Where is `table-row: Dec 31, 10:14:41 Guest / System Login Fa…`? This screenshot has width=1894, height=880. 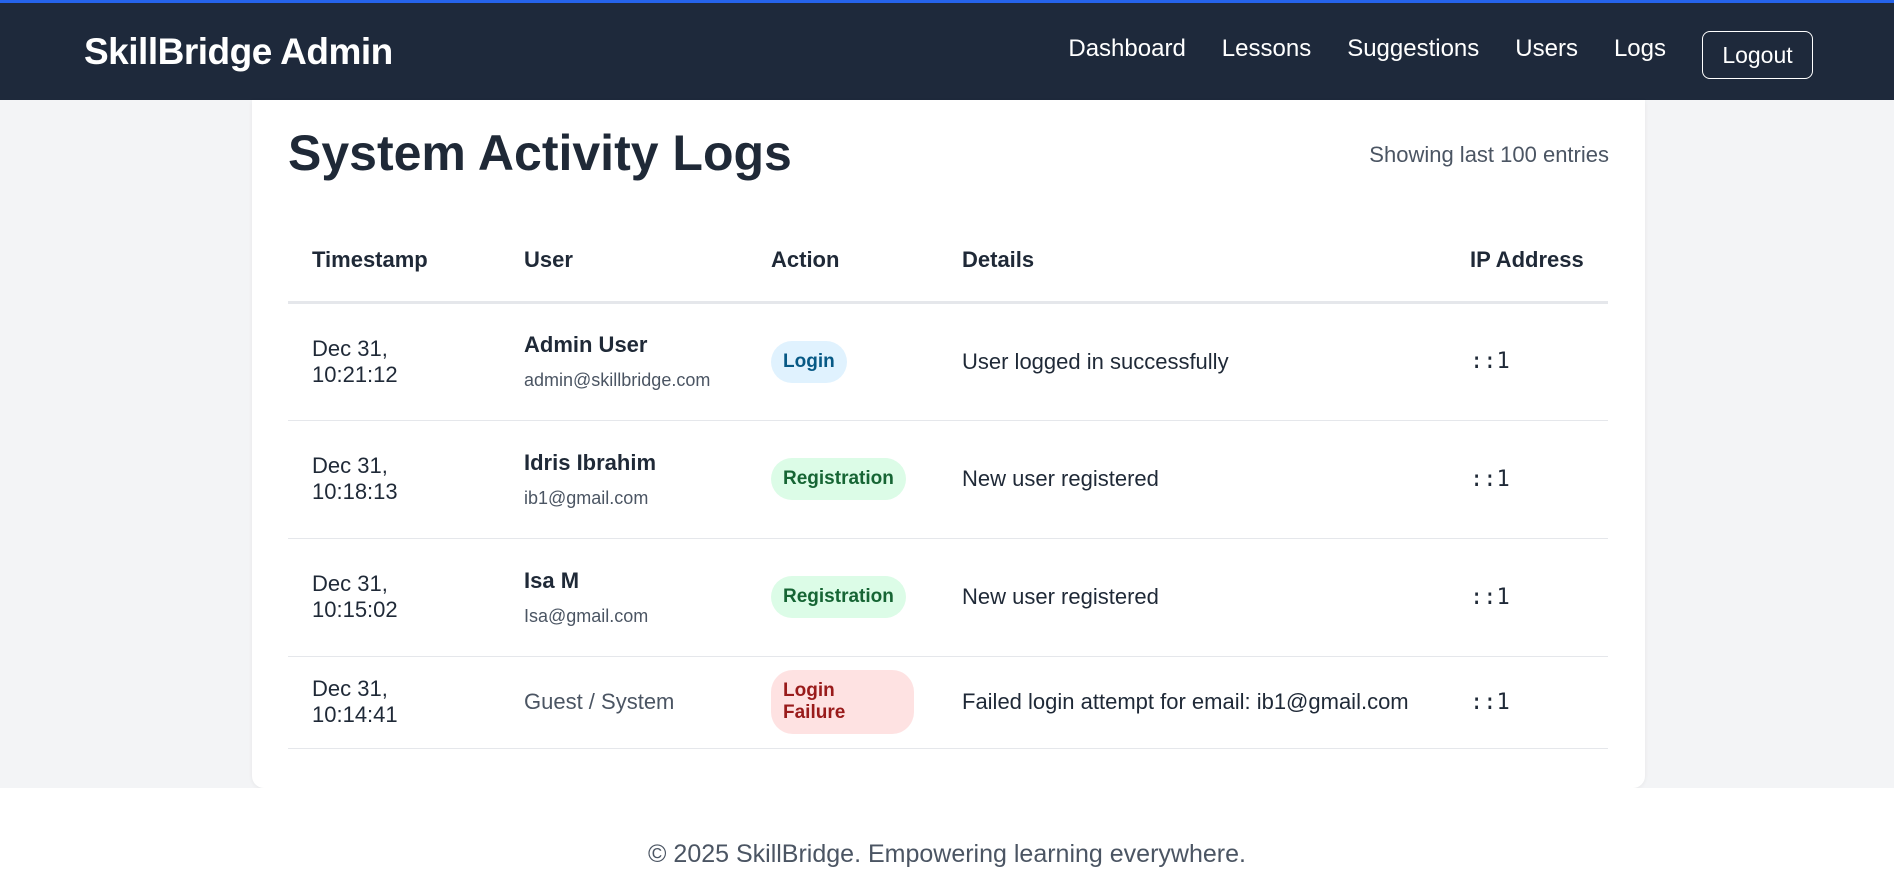 table-row: Dec 31, 10:14:41 Guest / System Login Fa… is located at coordinates (948, 702).